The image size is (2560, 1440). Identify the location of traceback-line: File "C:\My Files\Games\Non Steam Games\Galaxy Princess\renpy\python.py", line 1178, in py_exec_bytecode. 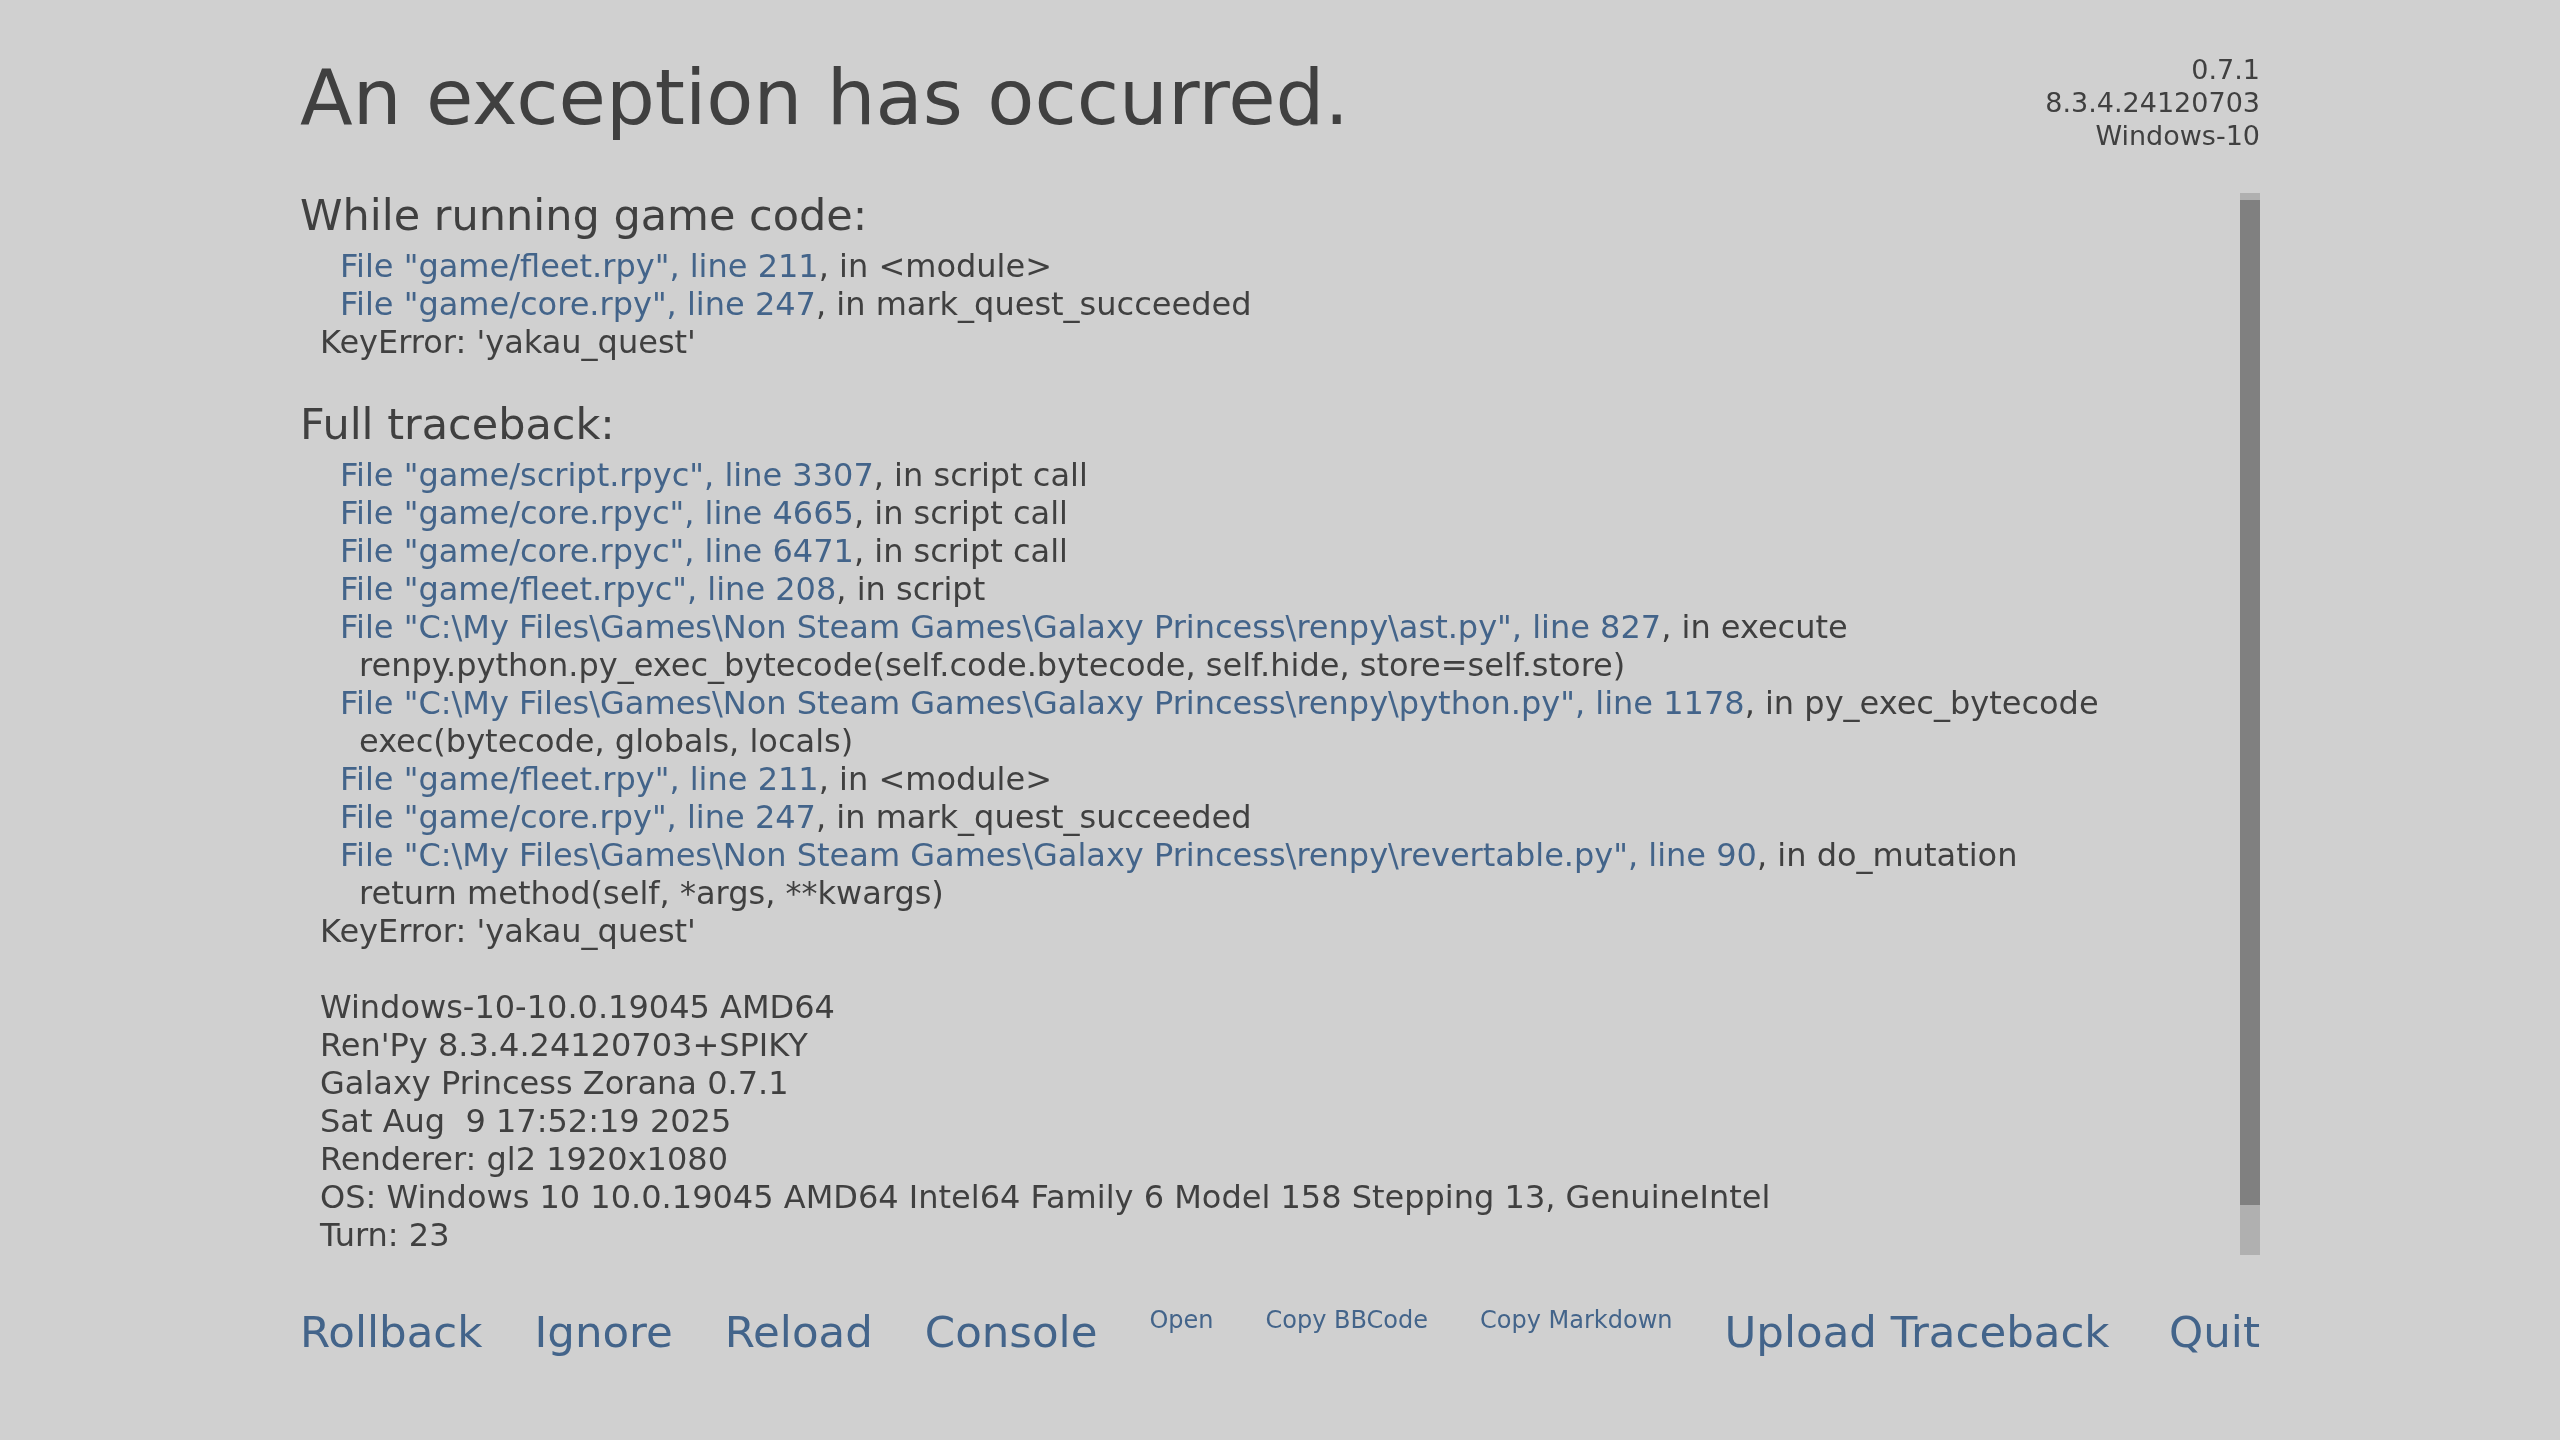
(1219, 703).